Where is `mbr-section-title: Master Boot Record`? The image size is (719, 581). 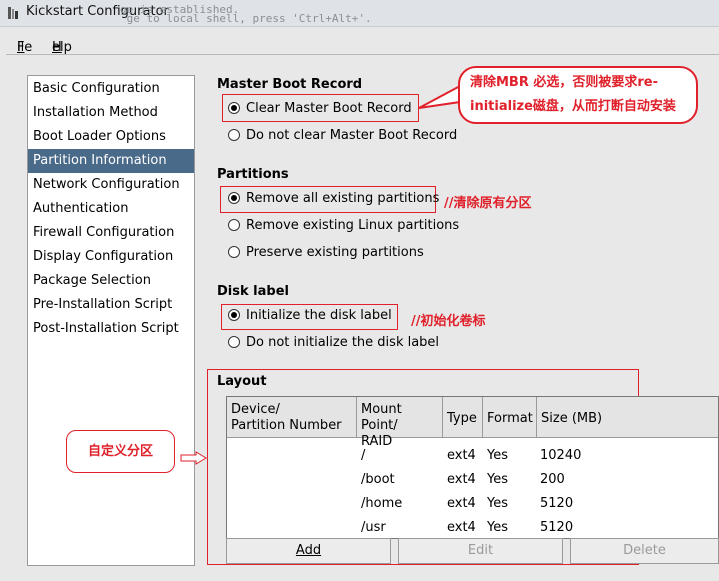
mbr-section-title: Master Boot Record is located at coordinates (290, 84).